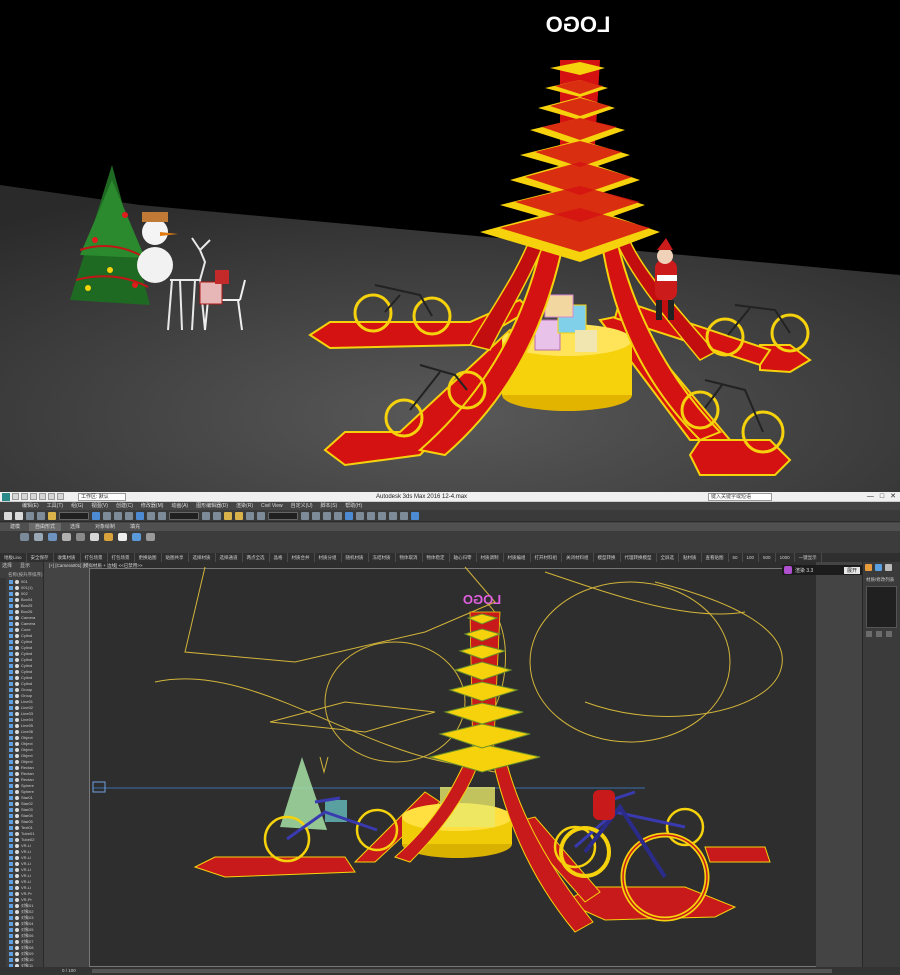 The height and width of the screenshot is (975, 900). Describe the element at coordinates (349, 516) in the screenshot. I see `schematic-view-icon` at that location.